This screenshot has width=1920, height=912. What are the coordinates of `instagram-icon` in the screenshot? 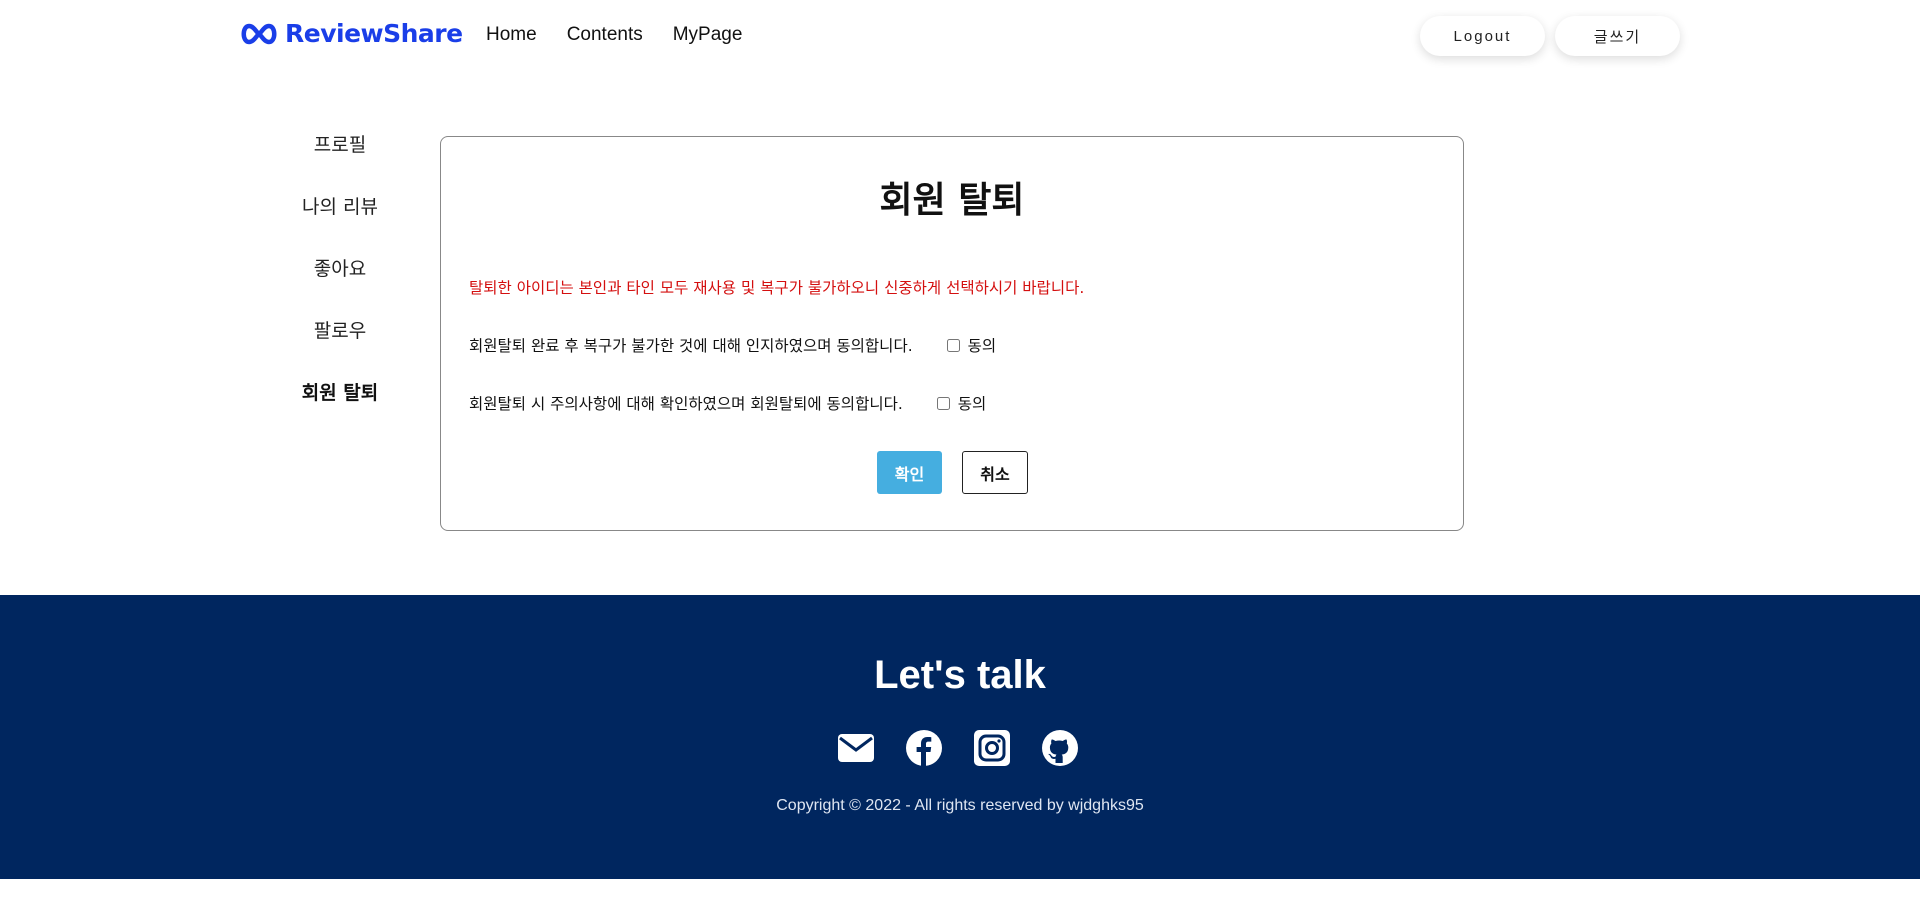 It's located at (992, 748).